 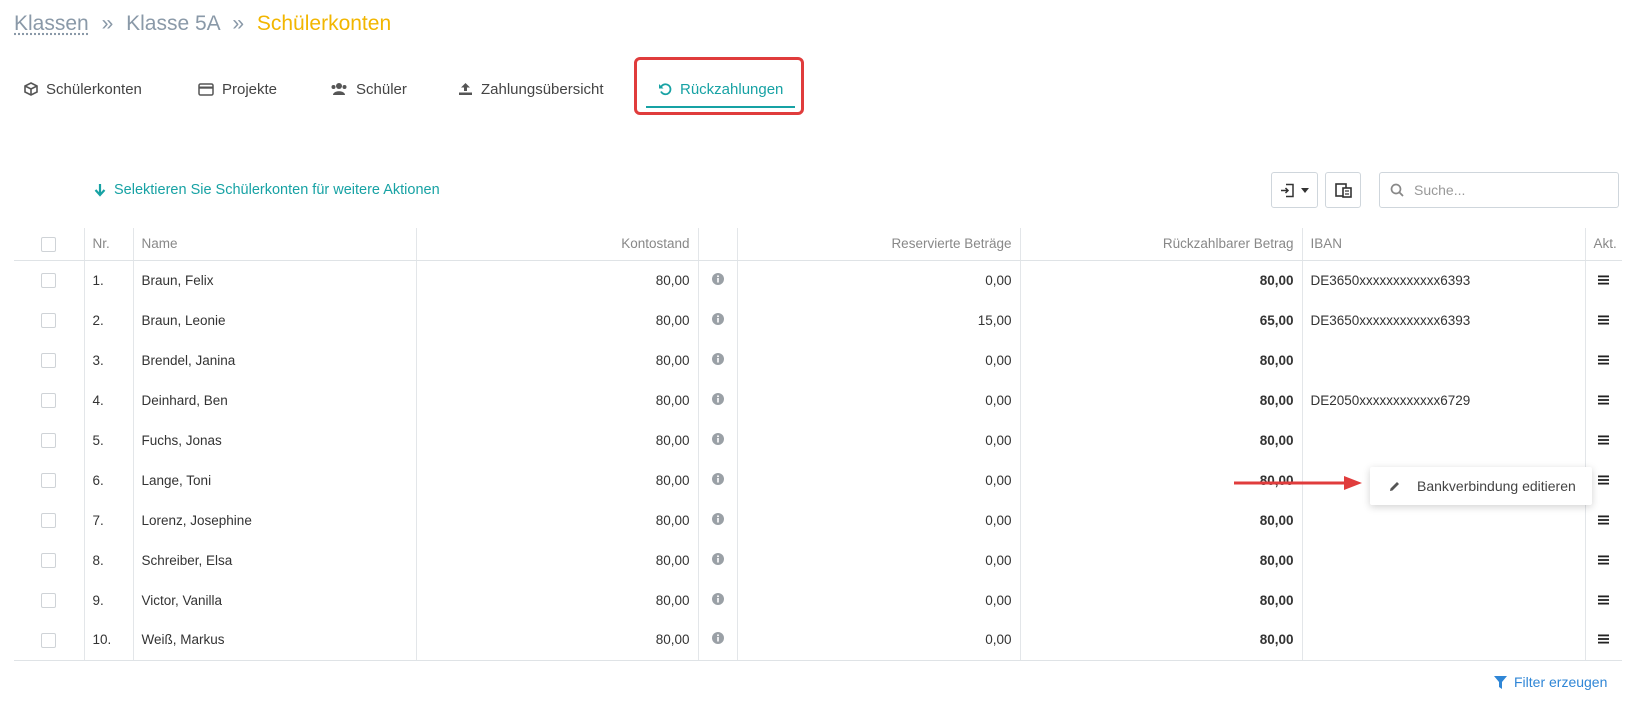 What do you see at coordinates (818, 640) in the screenshot?
I see `table-row: 10. Weiß, Markus 80,00 0,00 80,00` at bounding box center [818, 640].